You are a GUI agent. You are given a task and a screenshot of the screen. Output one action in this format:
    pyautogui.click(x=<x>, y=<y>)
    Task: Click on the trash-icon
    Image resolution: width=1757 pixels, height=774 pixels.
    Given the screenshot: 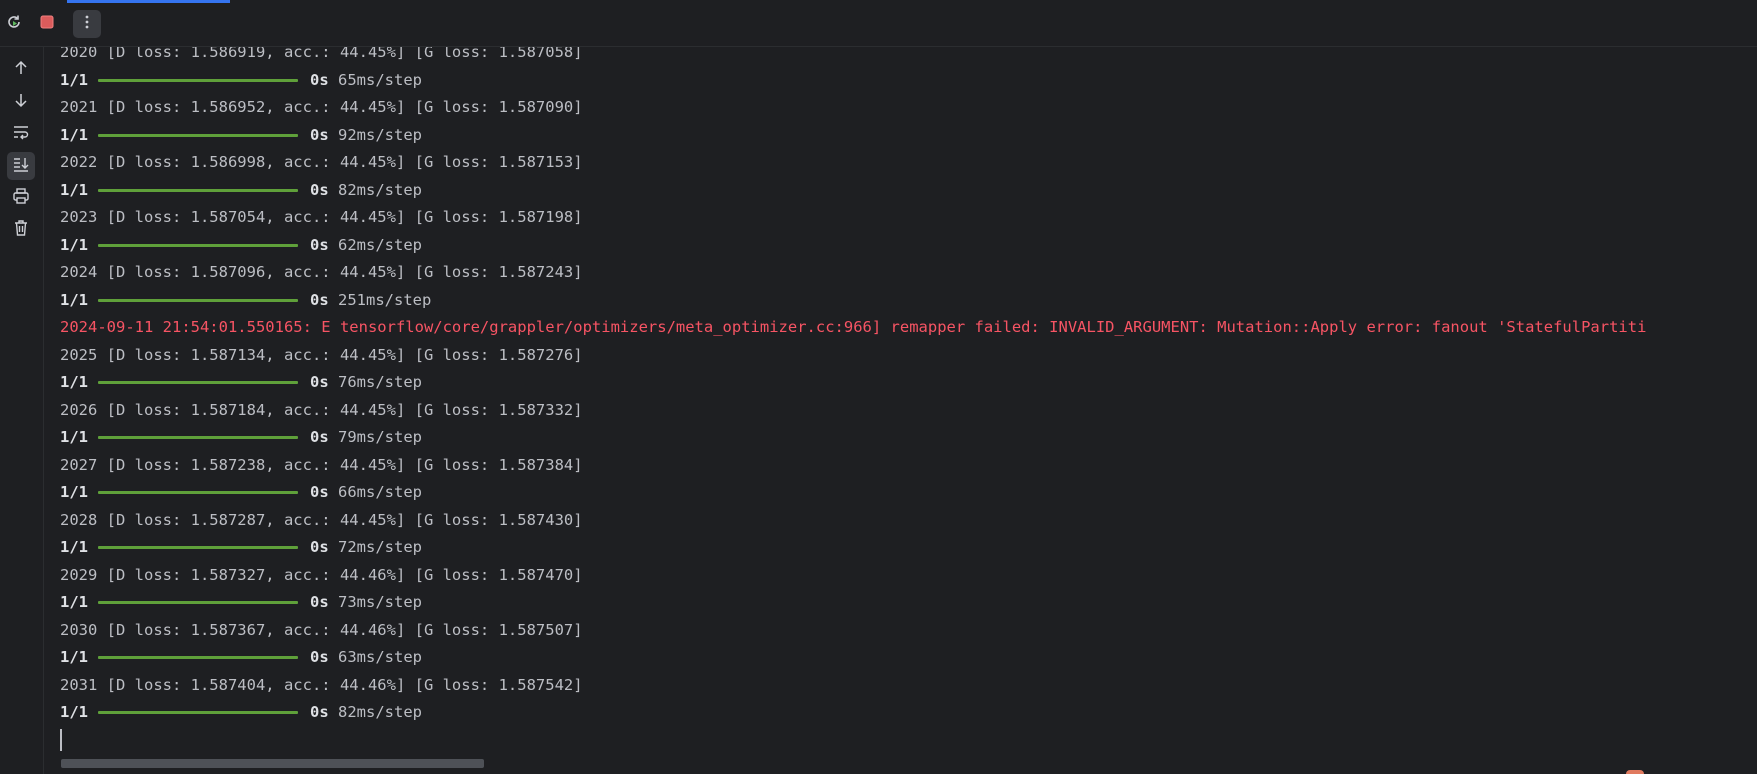 What is the action you would take?
    pyautogui.click(x=21, y=230)
    